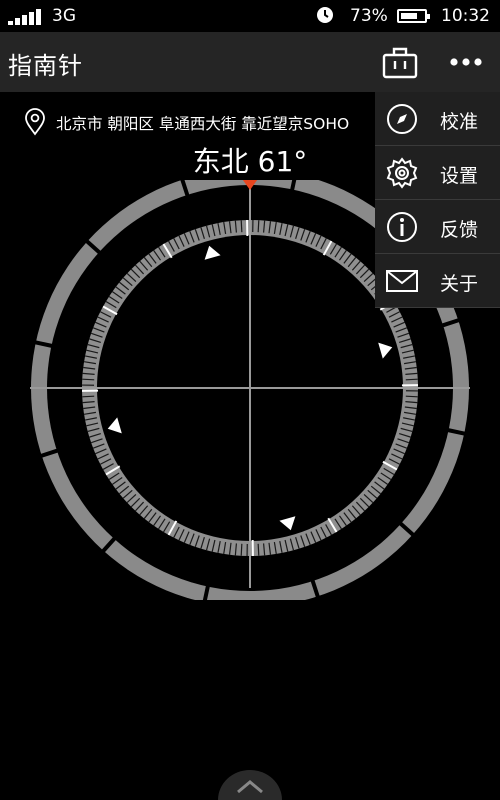 This screenshot has height=800, width=500. What do you see at coordinates (250, 62) in the screenshot?
I see `app-bar: 指南针` at bounding box center [250, 62].